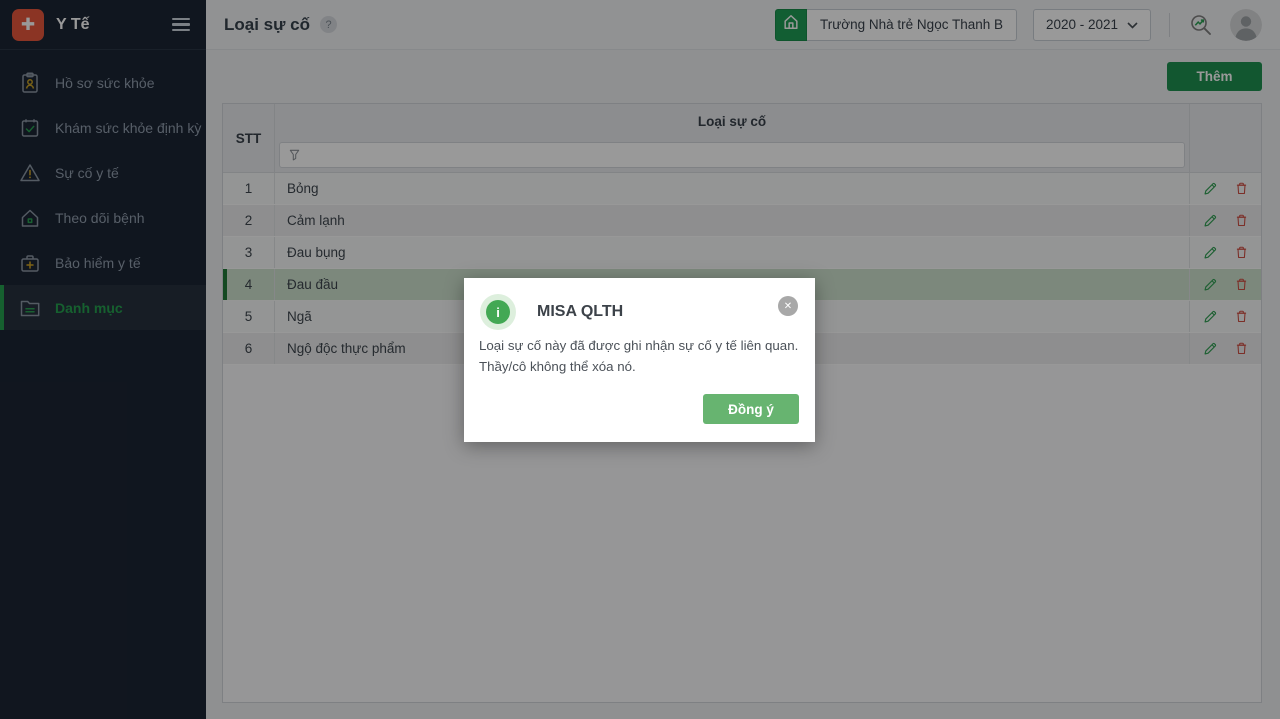 The height and width of the screenshot is (719, 1280). Describe the element at coordinates (788, 306) in the screenshot. I see `close-icon: ✕` at that location.